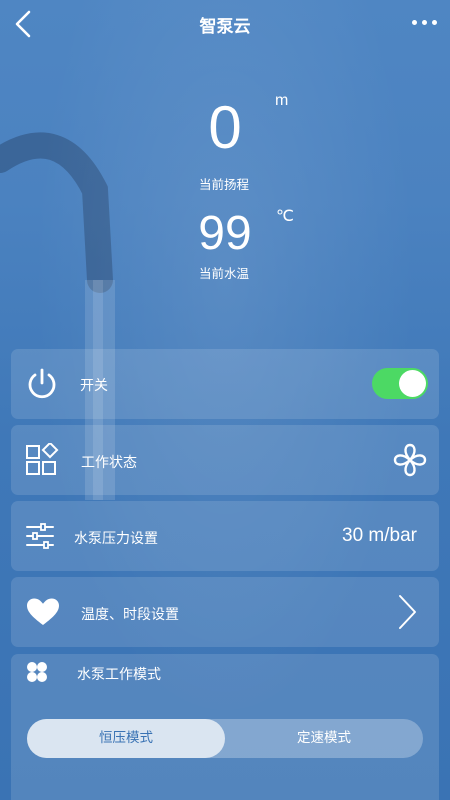 The width and height of the screenshot is (450, 800). I want to click on more-button, so click(425, 22).